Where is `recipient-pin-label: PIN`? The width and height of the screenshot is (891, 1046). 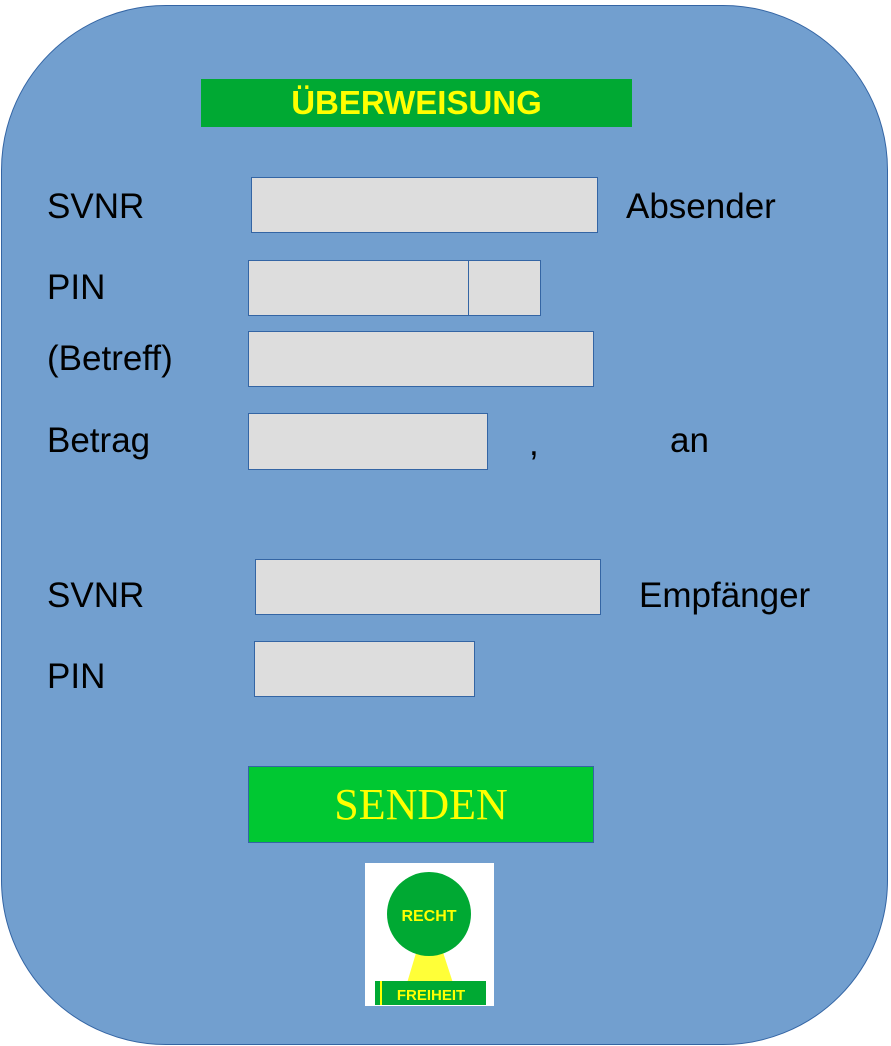 recipient-pin-label: PIN is located at coordinates (76, 676).